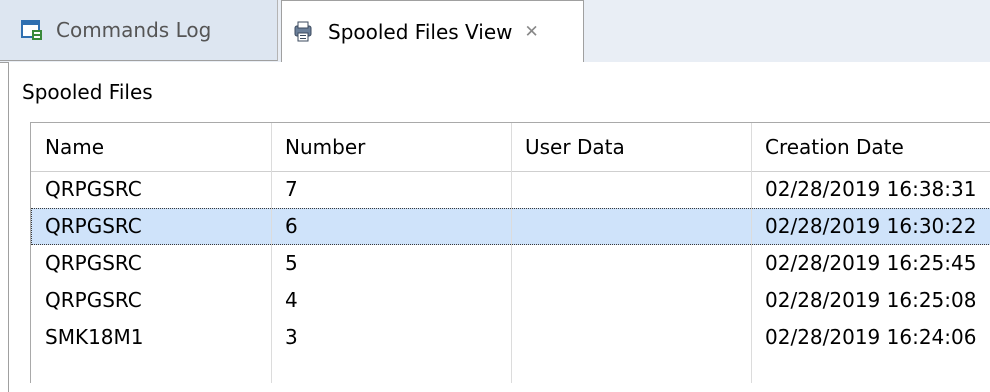  I want to click on tab-commands-log: Commands Log, so click(139, 30).